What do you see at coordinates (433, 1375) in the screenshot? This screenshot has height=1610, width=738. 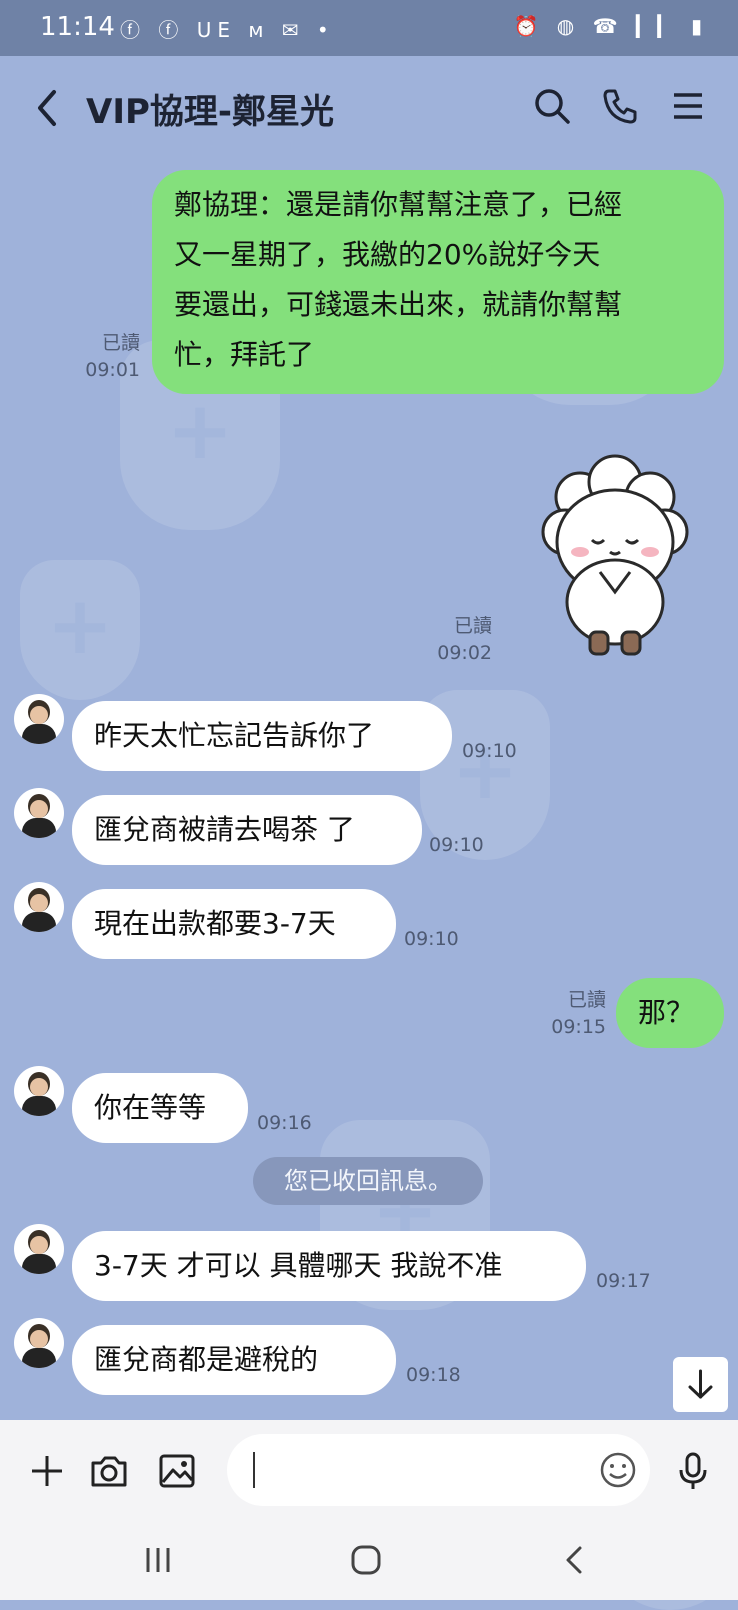 I see `message-time: 09:18` at bounding box center [433, 1375].